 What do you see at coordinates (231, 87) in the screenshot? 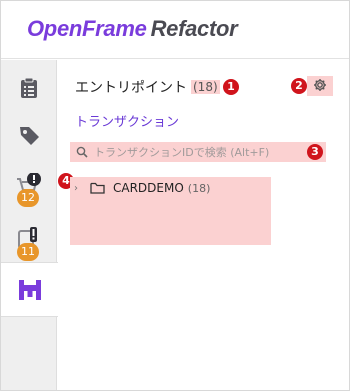
I see `annotation-marker-1: 1` at bounding box center [231, 87].